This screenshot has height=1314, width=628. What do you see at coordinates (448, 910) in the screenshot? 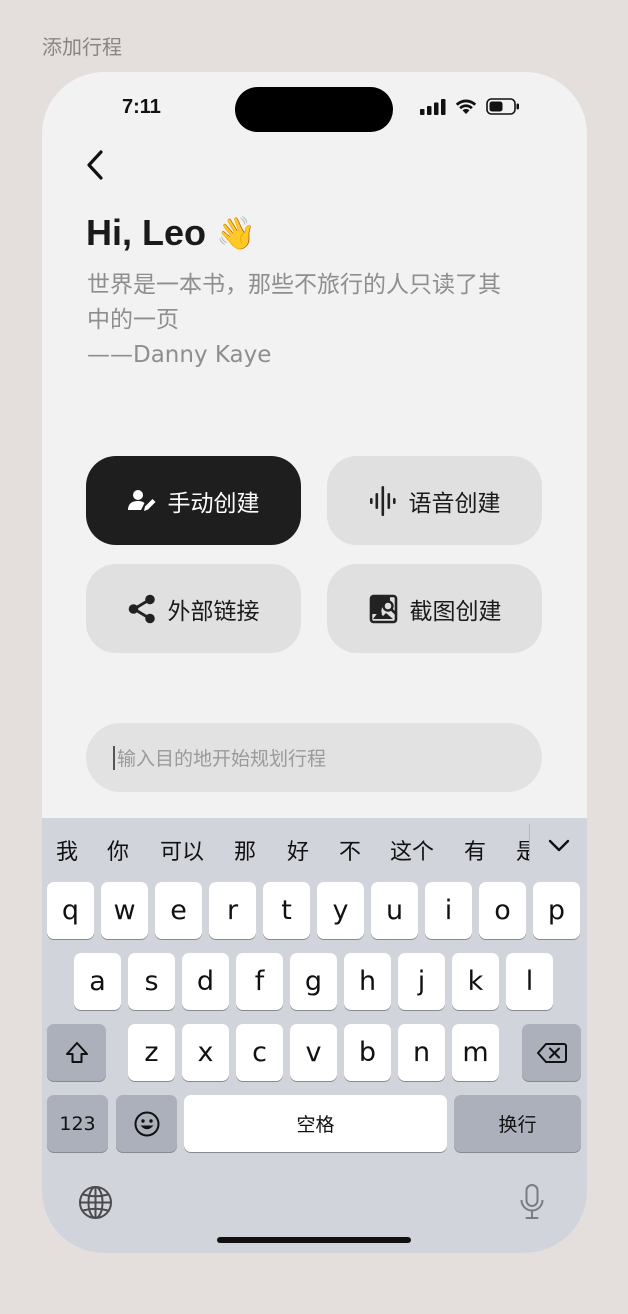
I see `key-i: i` at bounding box center [448, 910].